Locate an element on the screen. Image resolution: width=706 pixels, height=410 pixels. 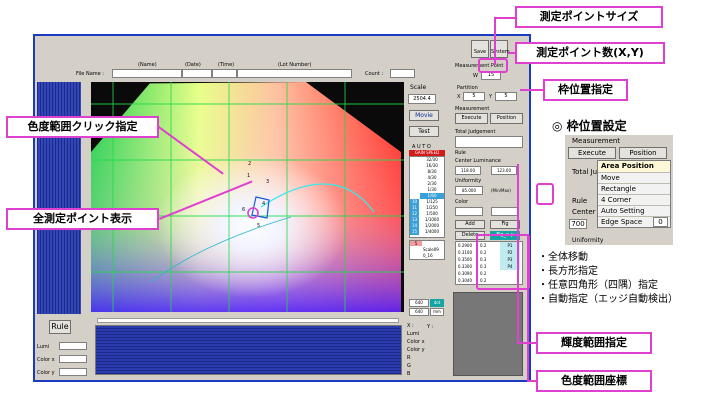
color-y-field is located at coordinates (505, 211).